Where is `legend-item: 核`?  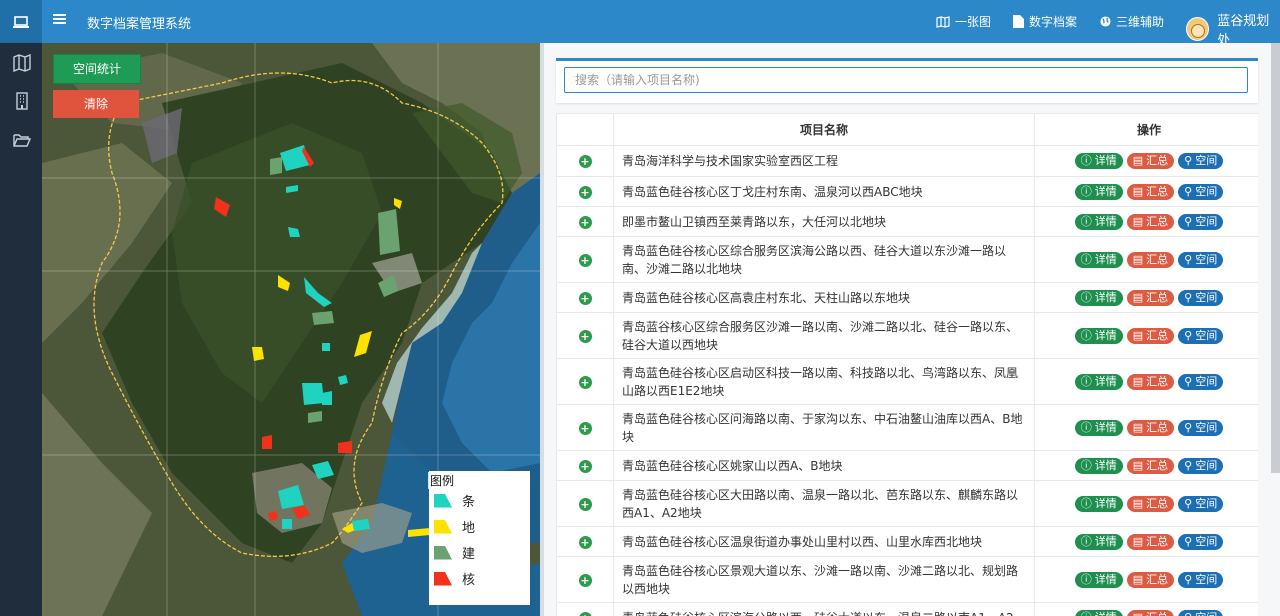
legend-item: 核 is located at coordinates (454, 578).